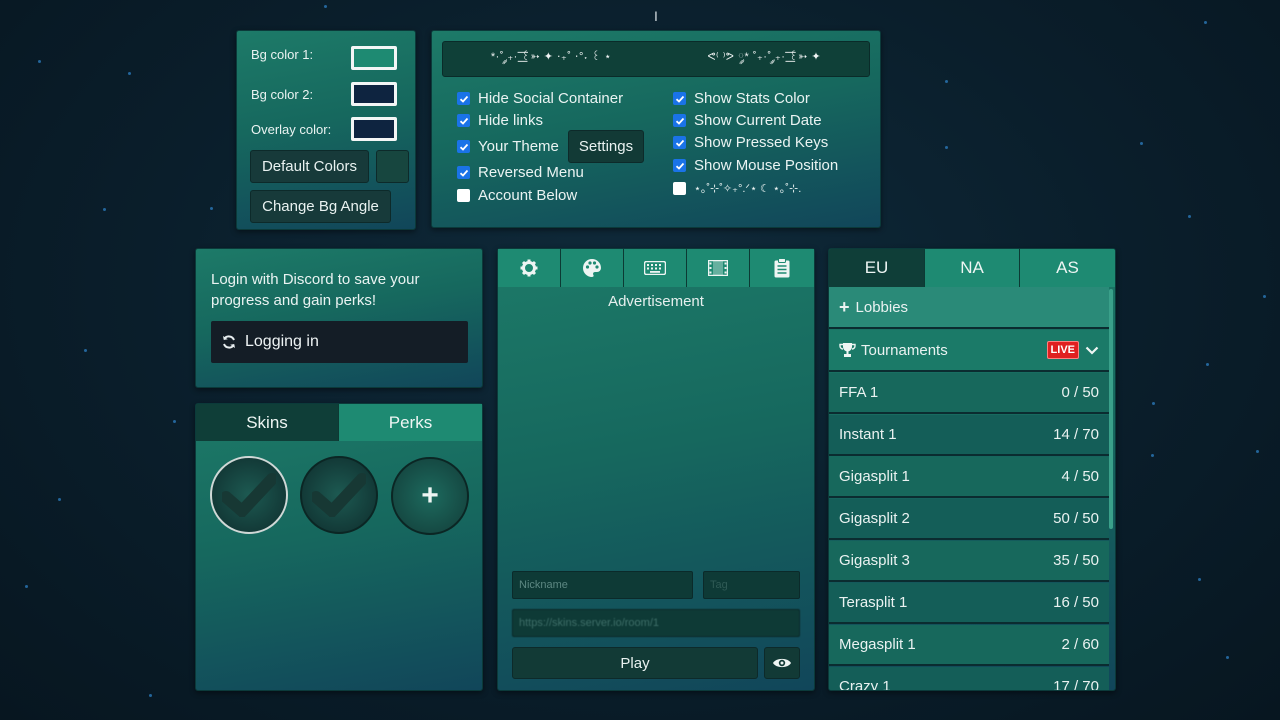 The image size is (1280, 720). Describe the element at coordinates (511, 120) in the screenshot. I see `option-label: Hide links` at that location.